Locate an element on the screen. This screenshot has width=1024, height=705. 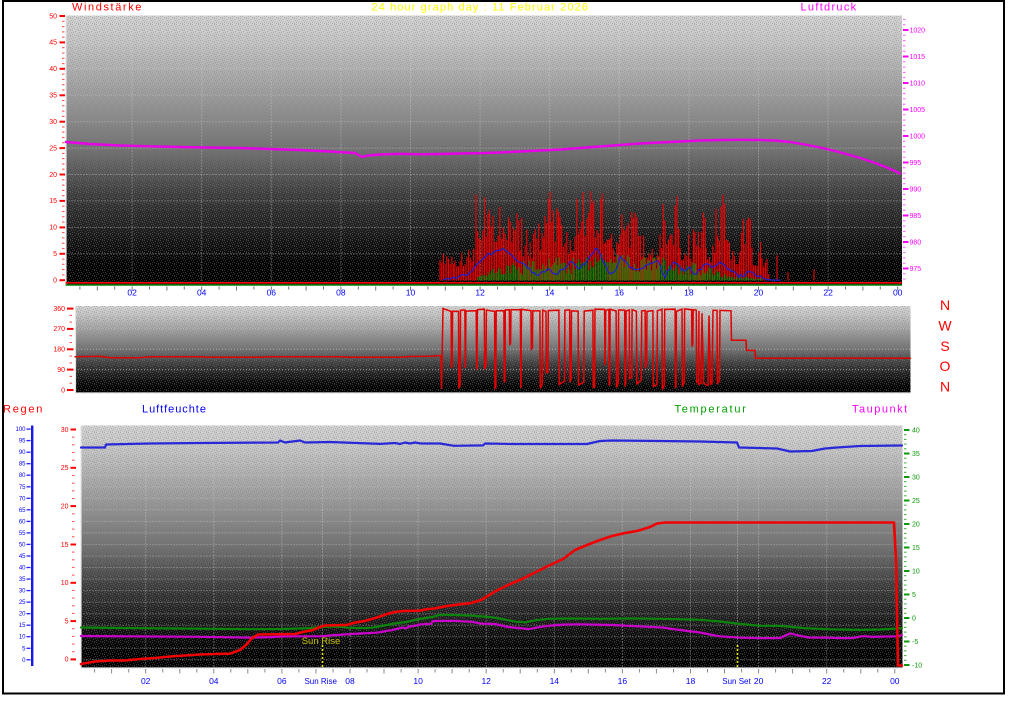
svg-text: 1010 is located at coordinates (918, 84).